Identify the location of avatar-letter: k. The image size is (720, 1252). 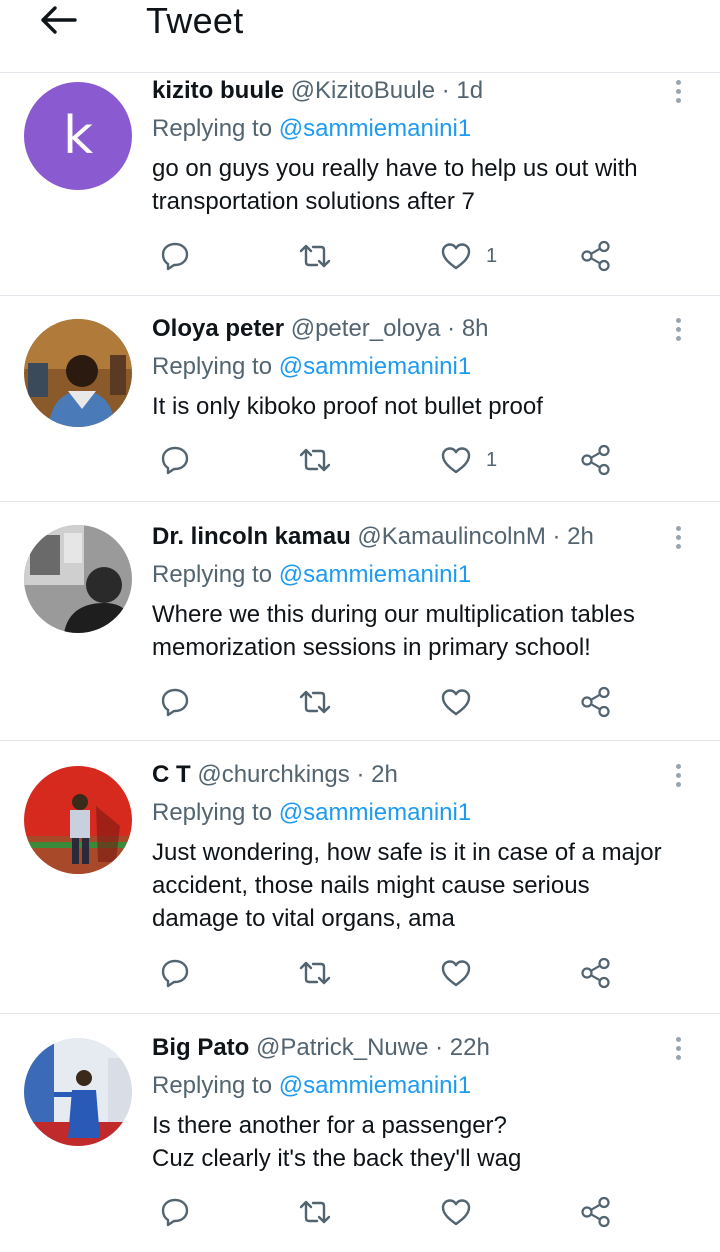
(78, 136).